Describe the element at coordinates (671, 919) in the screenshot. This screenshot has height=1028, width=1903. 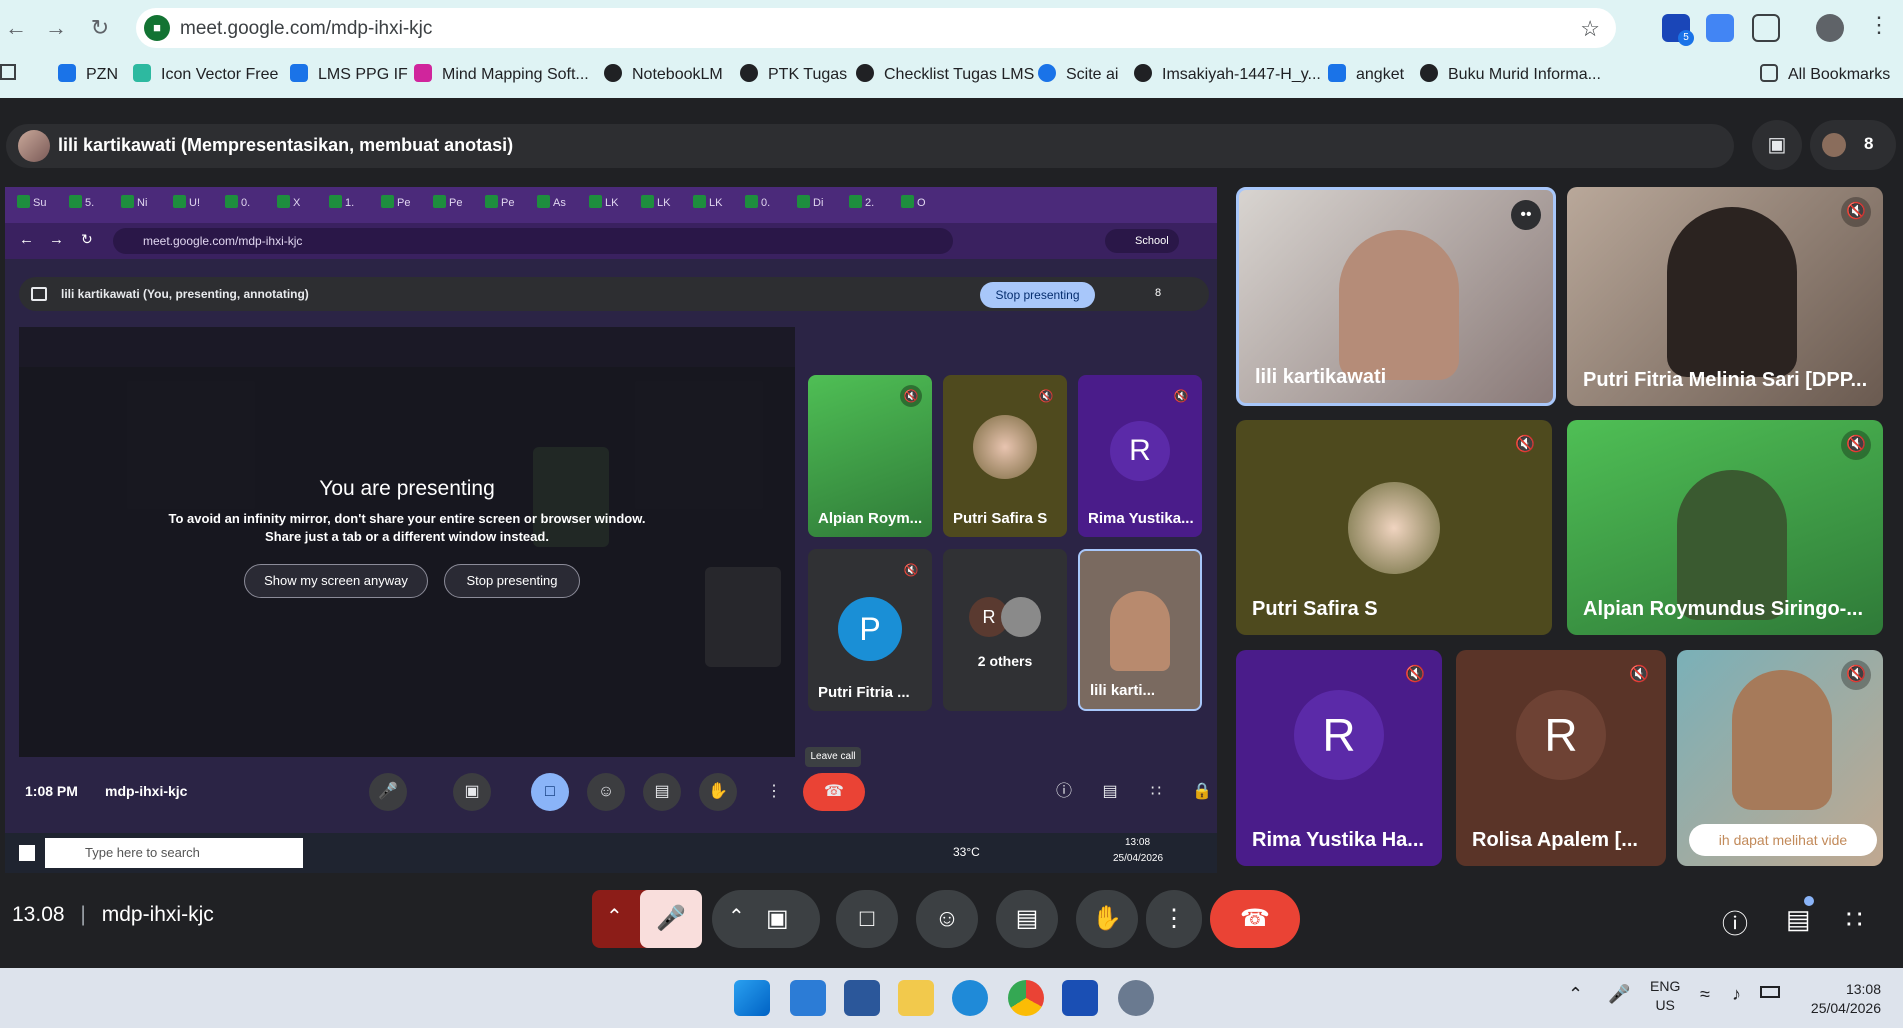
I see `mic-off-button: 🎤` at that location.